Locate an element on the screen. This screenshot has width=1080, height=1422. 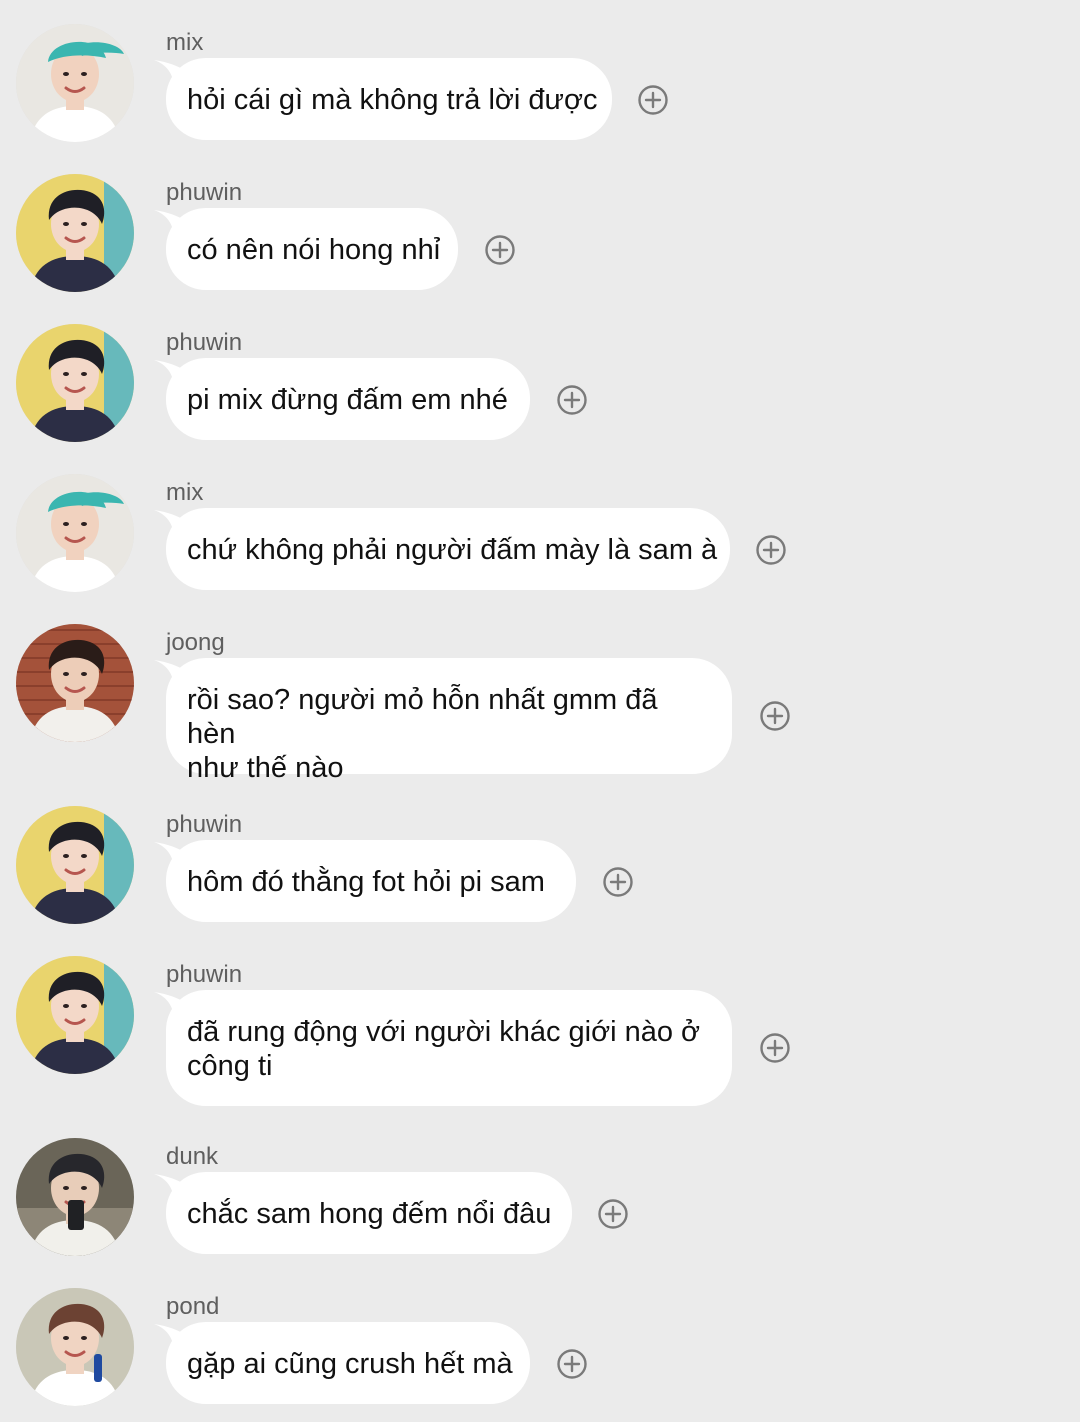
message-bubble-wrap: có nên nói hong nhỉ is located at coordinates (306, 249).